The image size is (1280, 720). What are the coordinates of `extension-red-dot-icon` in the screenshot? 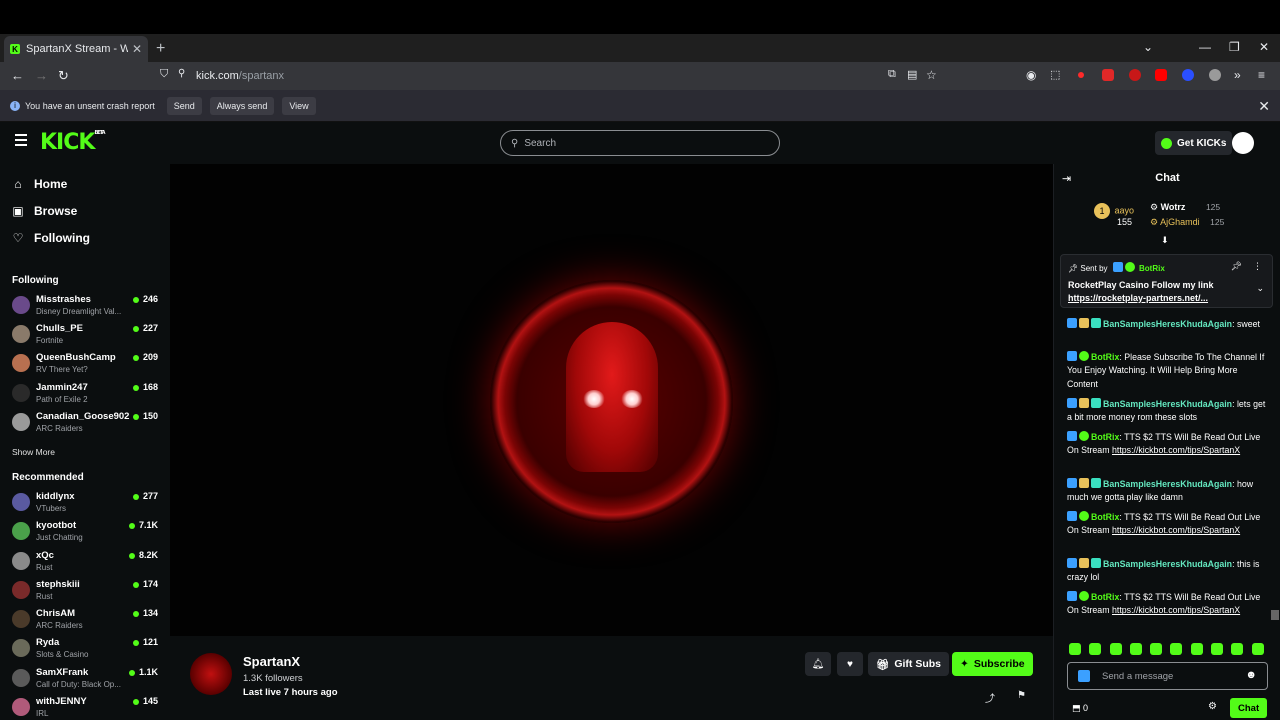 It's located at (1081, 75).